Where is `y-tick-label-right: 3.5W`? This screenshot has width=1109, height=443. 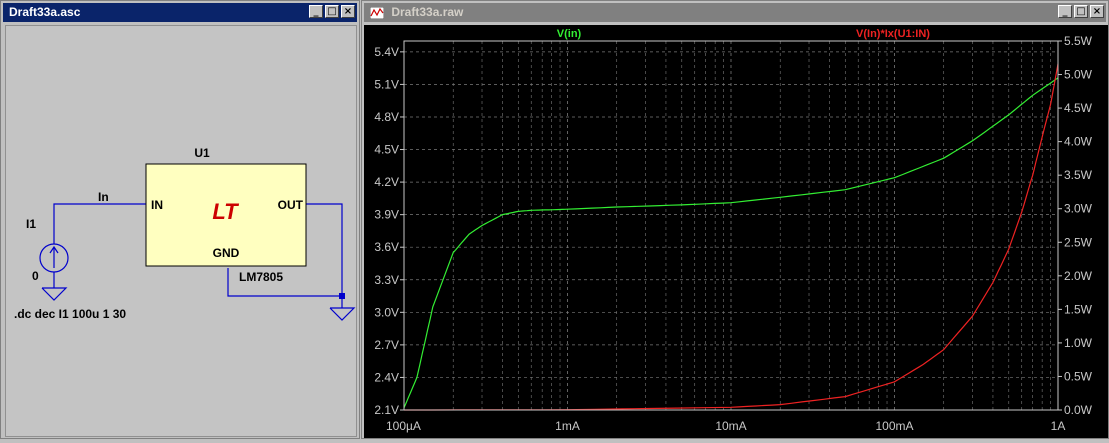 y-tick-label-right: 3.5W is located at coordinates (1078, 175).